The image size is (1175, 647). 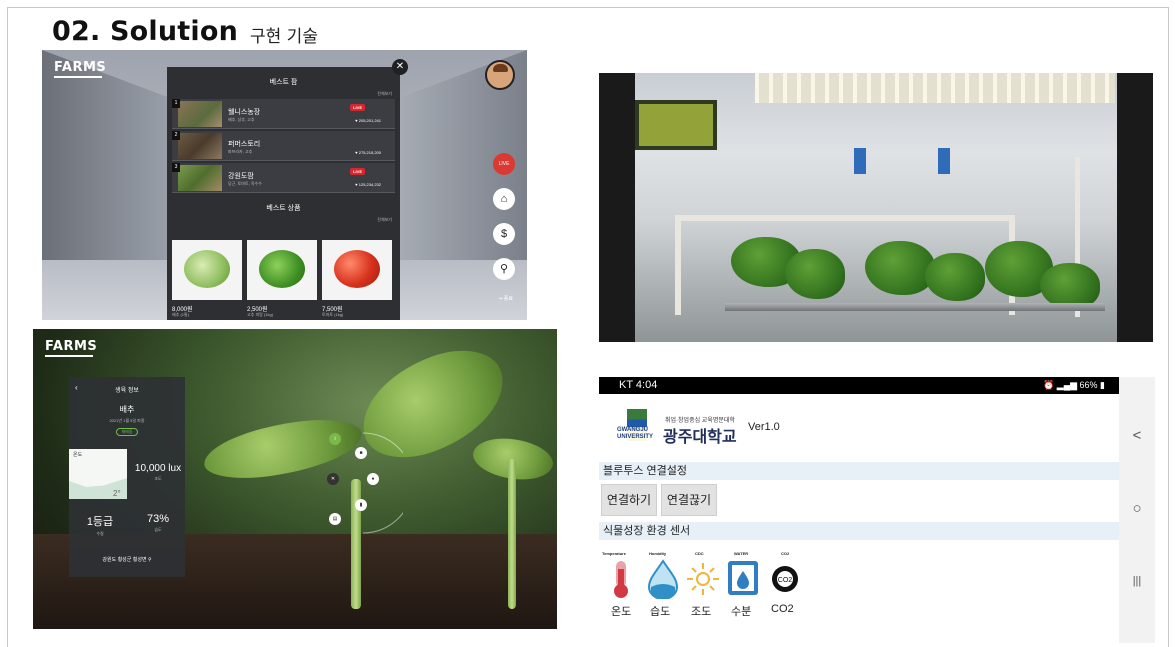 What do you see at coordinates (283, 82) in the screenshot?
I see `best-farms-title: 베스트 팜` at bounding box center [283, 82].